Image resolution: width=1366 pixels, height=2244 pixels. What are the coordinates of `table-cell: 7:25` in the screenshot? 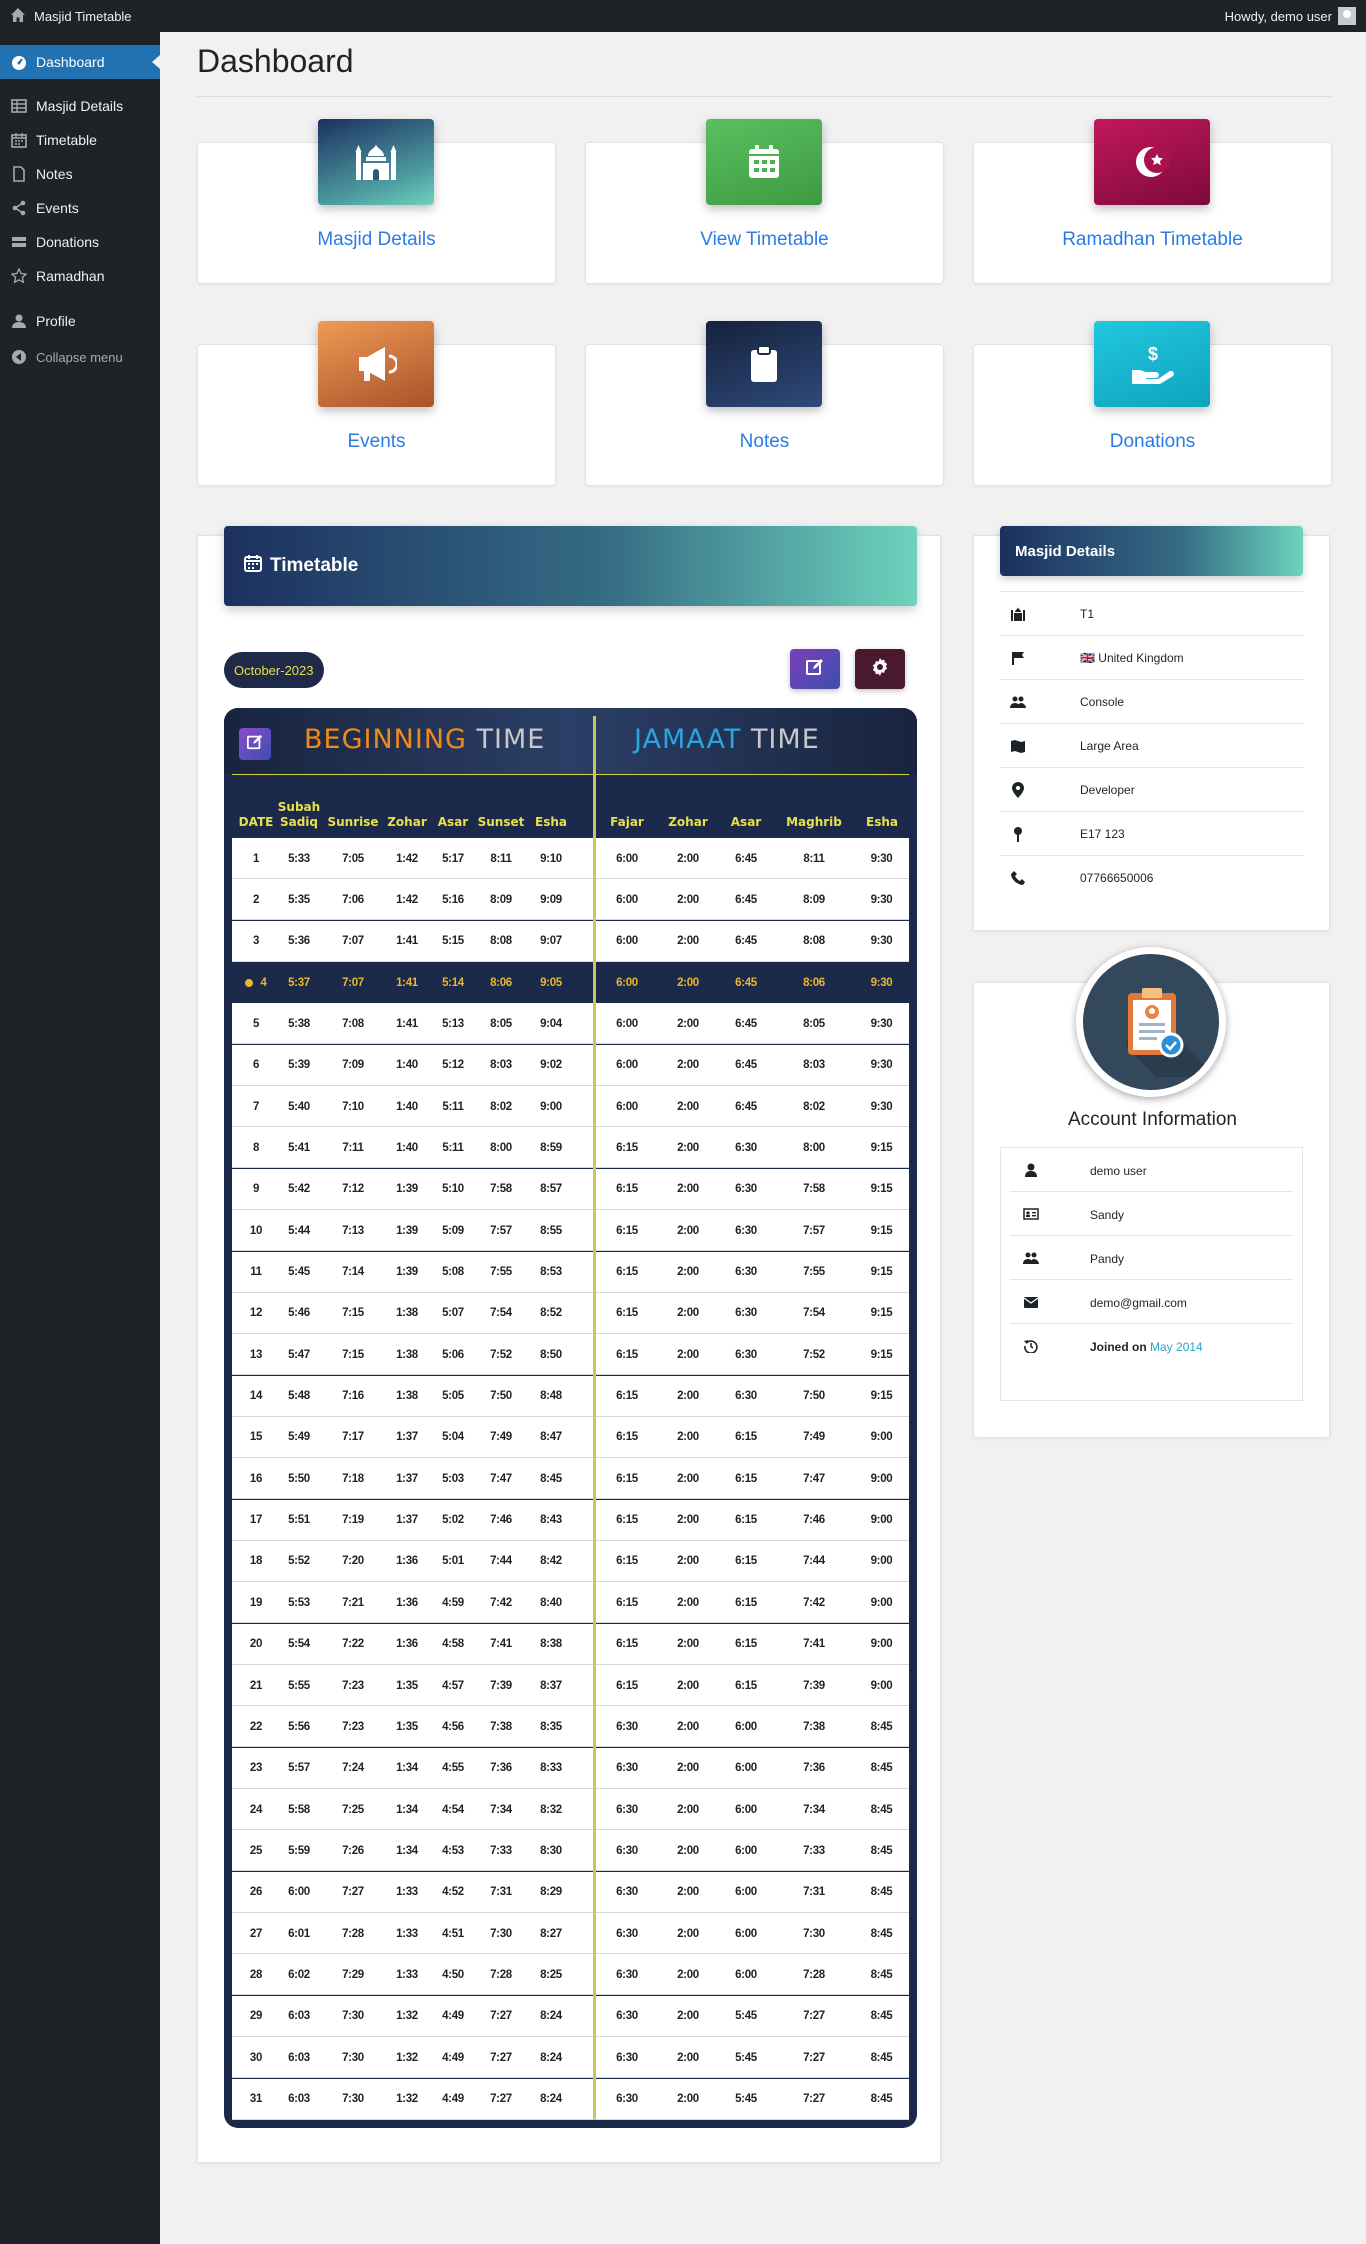 It's located at (353, 1809).